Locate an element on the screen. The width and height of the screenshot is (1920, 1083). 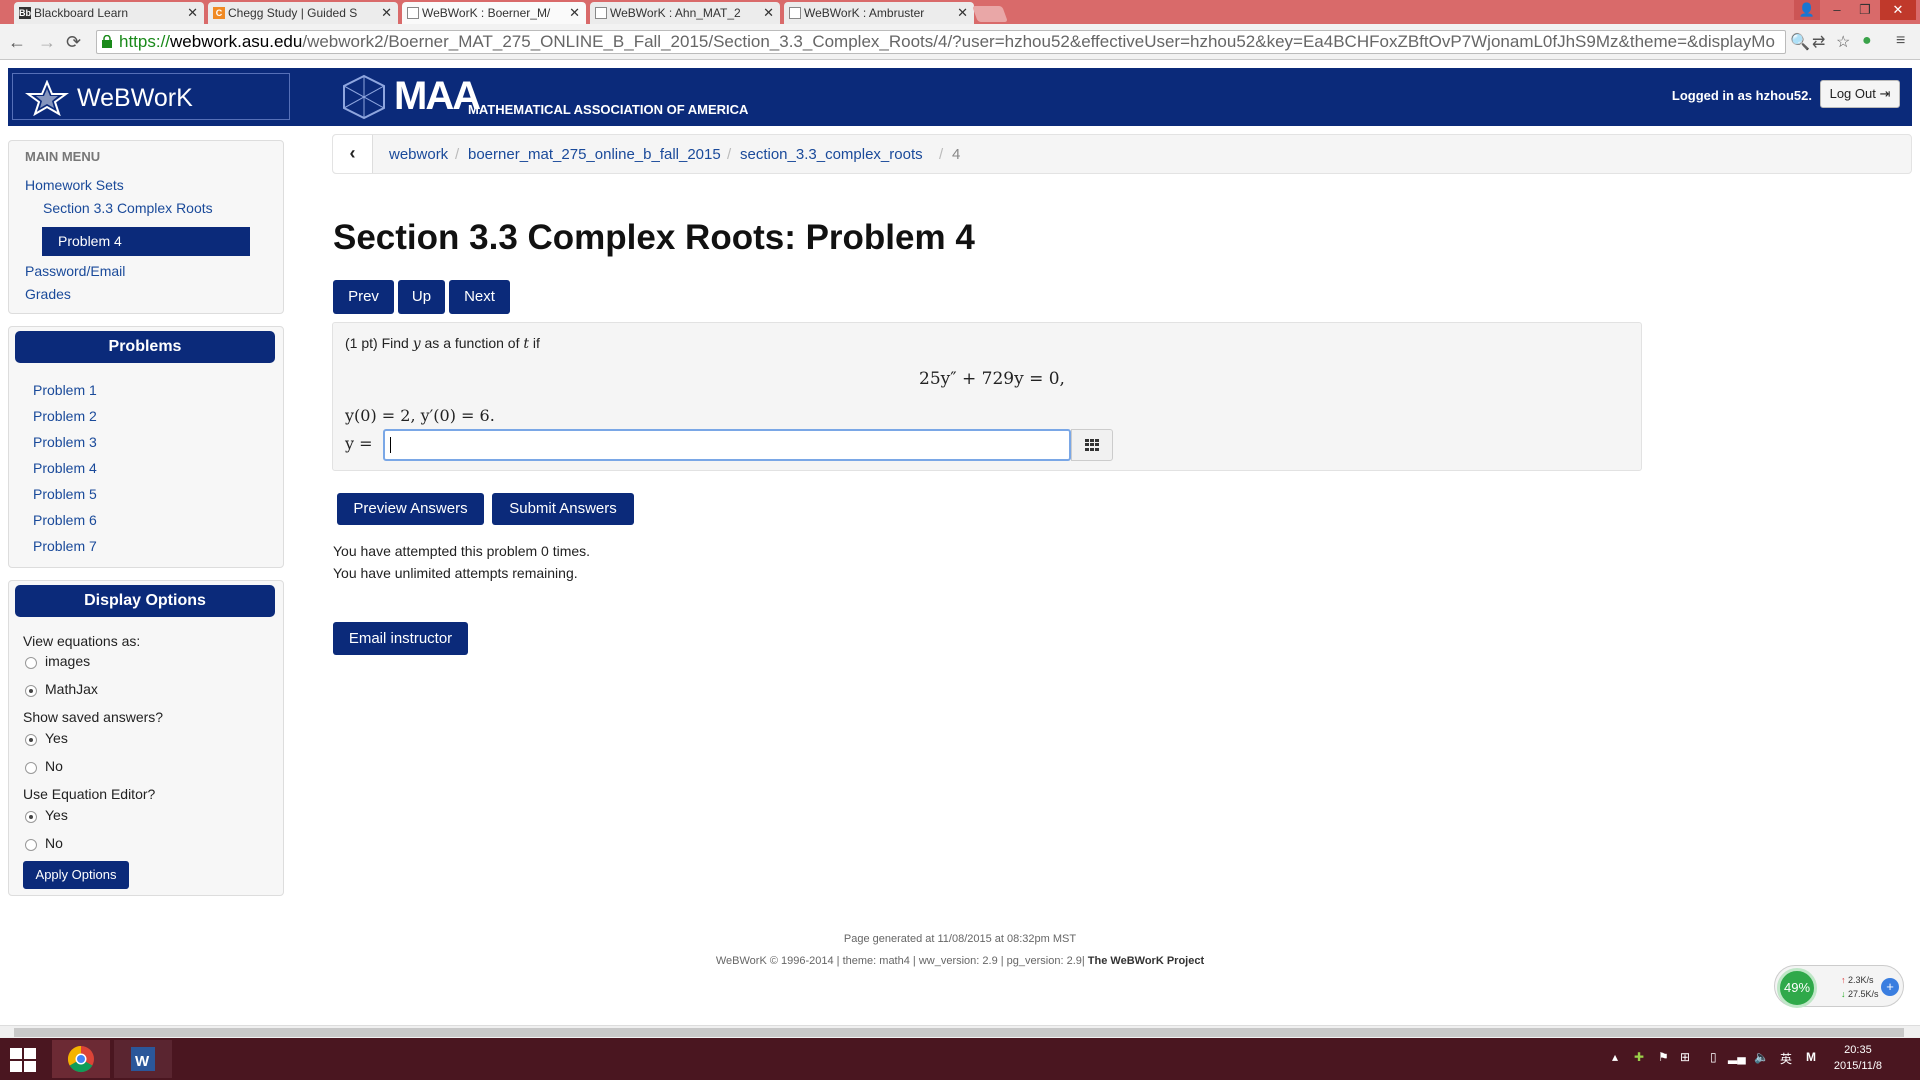
menu-homework-sets: Homework Sets is located at coordinates (74, 185).